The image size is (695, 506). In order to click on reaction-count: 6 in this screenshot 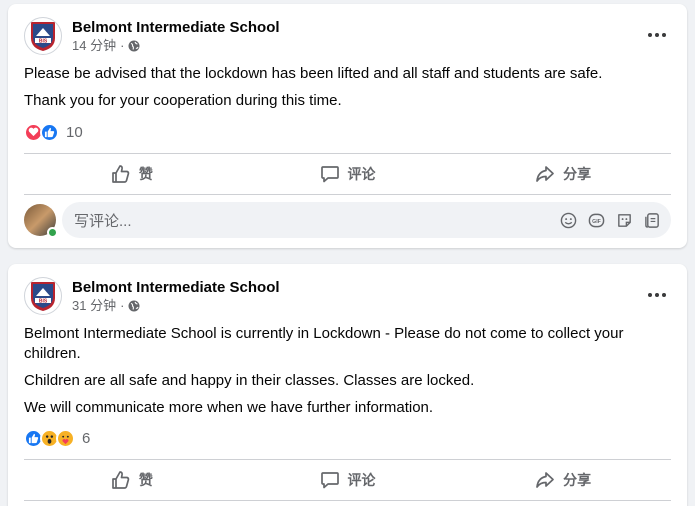, I will do `click(86, 438)`.